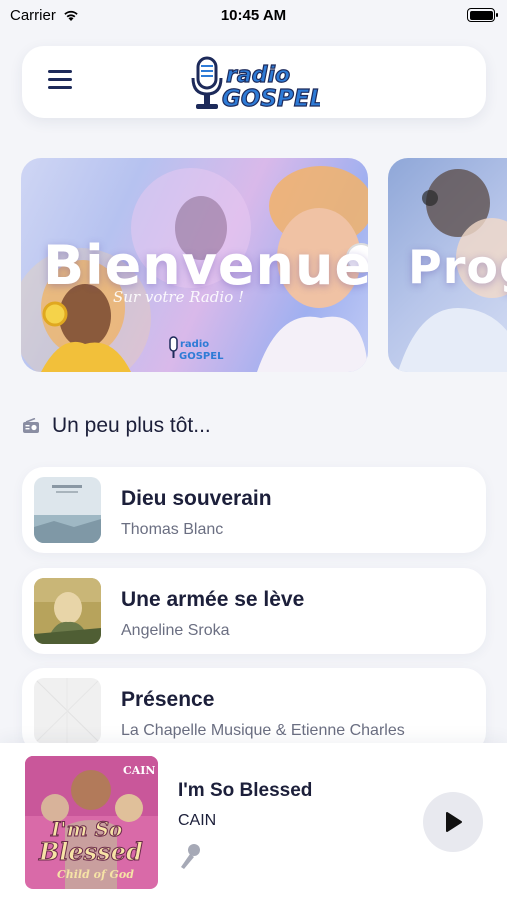 The height and width of the screenshot is (900, 507). What do you see at coordinates (271, 99) in the screenshot?
I see `logo-text-bottom: GOSPEL` at bounding box center [271, 99].